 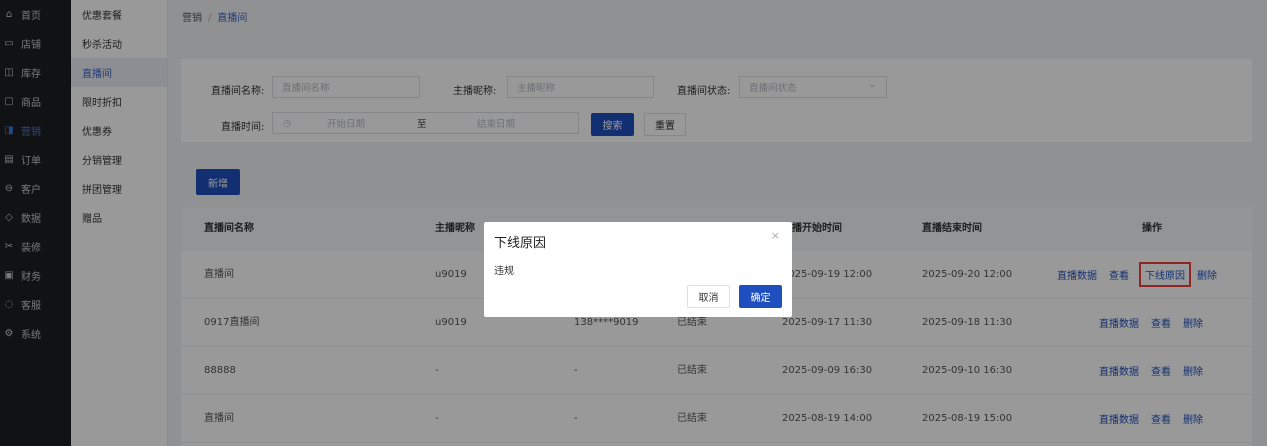 What do you see at coordinates (760, 296) in the screenshot?
I see `confirm-button: 确定` at bounding box center [760, 296].